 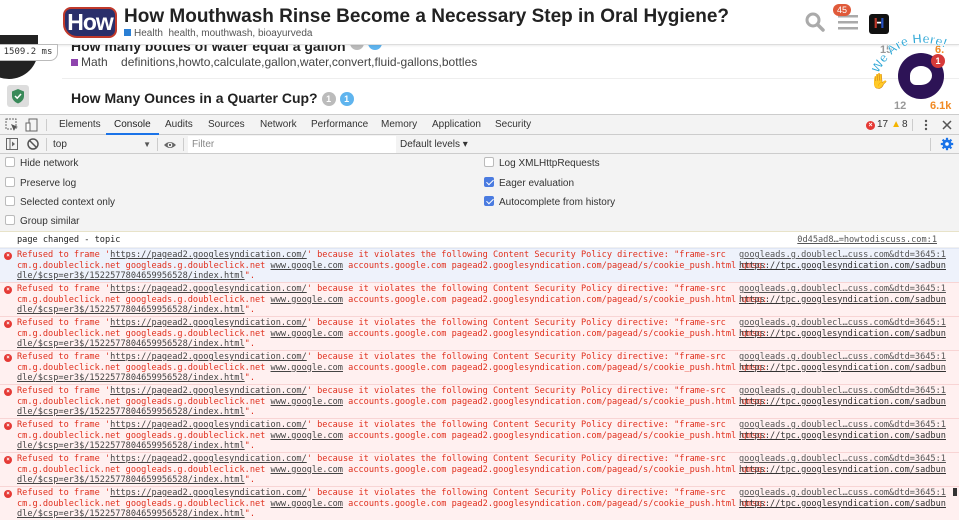 What do you see at coordinates (12, 125) in the screenshot?
I see `inspect-element-icon` at bounding box center [12, 125].